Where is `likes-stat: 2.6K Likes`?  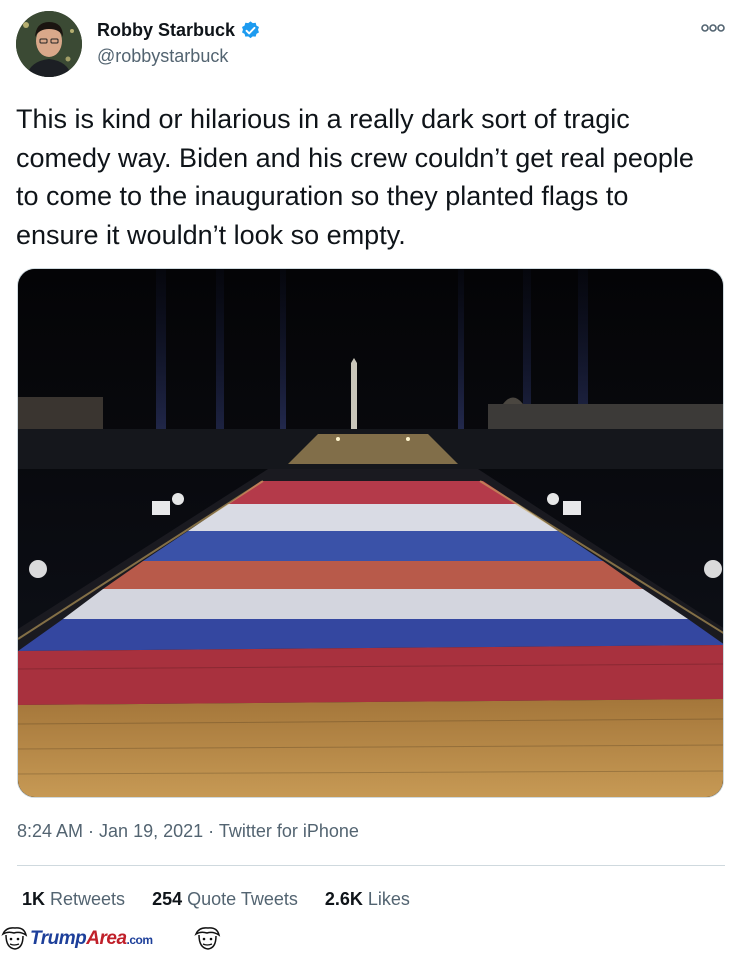 likes-stat: 2.6K Likes is located at coordinates (367, 899).